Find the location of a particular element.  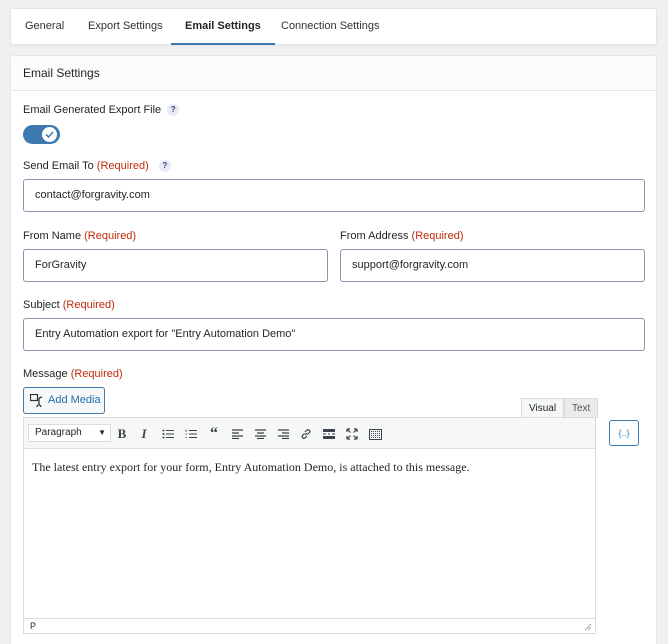

format-select: Paragraph ▼ is located at coordinates (69, 433).